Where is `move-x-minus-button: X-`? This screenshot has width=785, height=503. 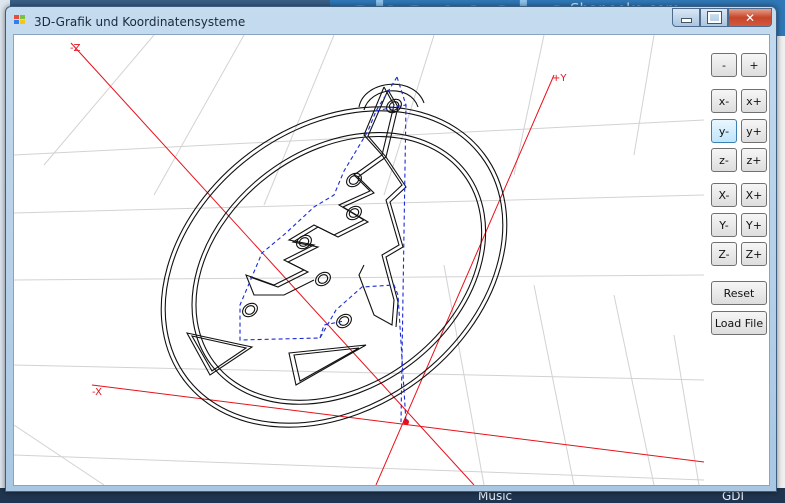
move-x-minus-button: X- is located at coordinates (724, 195).